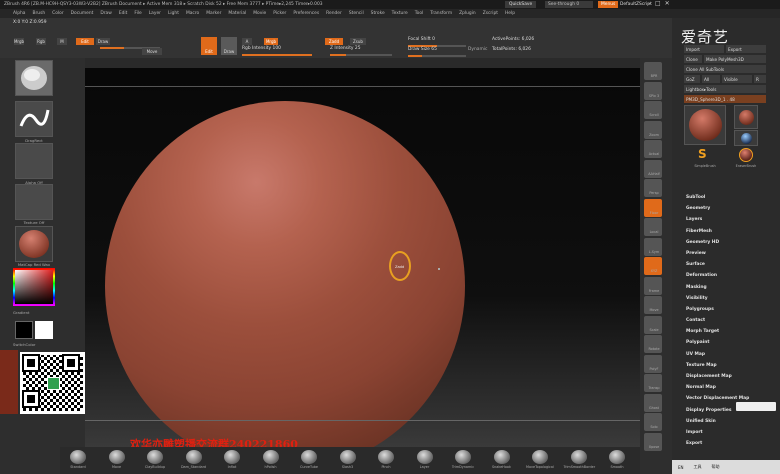  Describe the element at coordinates (19, 13) in the screenshot. I see `menu-item: Alpha` at that location.